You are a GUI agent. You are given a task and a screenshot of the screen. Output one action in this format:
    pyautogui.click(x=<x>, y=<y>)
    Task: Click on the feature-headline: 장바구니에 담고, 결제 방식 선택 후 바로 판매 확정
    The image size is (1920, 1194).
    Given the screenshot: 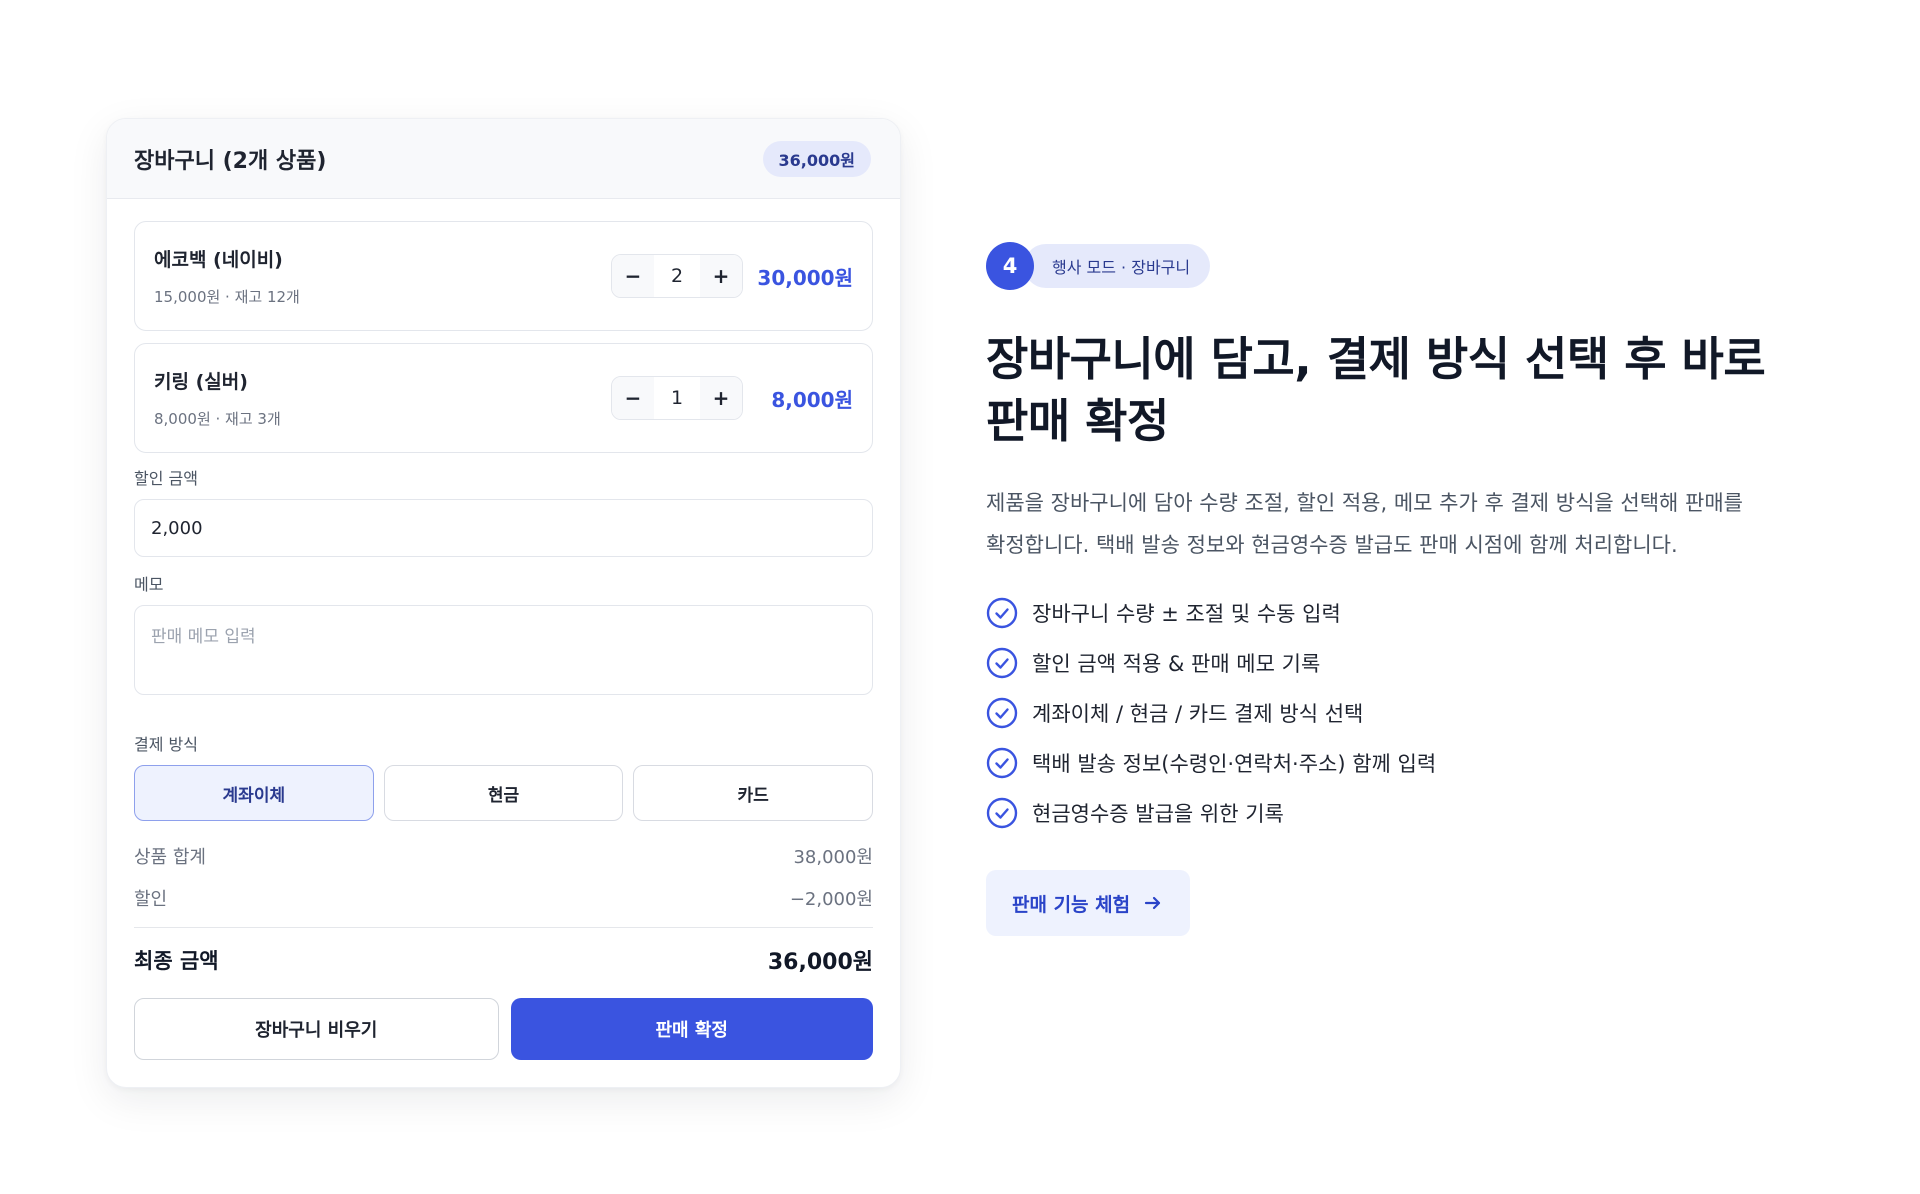 What is the action you would take?
    pyautogui.click(x=1376, y=390)
    